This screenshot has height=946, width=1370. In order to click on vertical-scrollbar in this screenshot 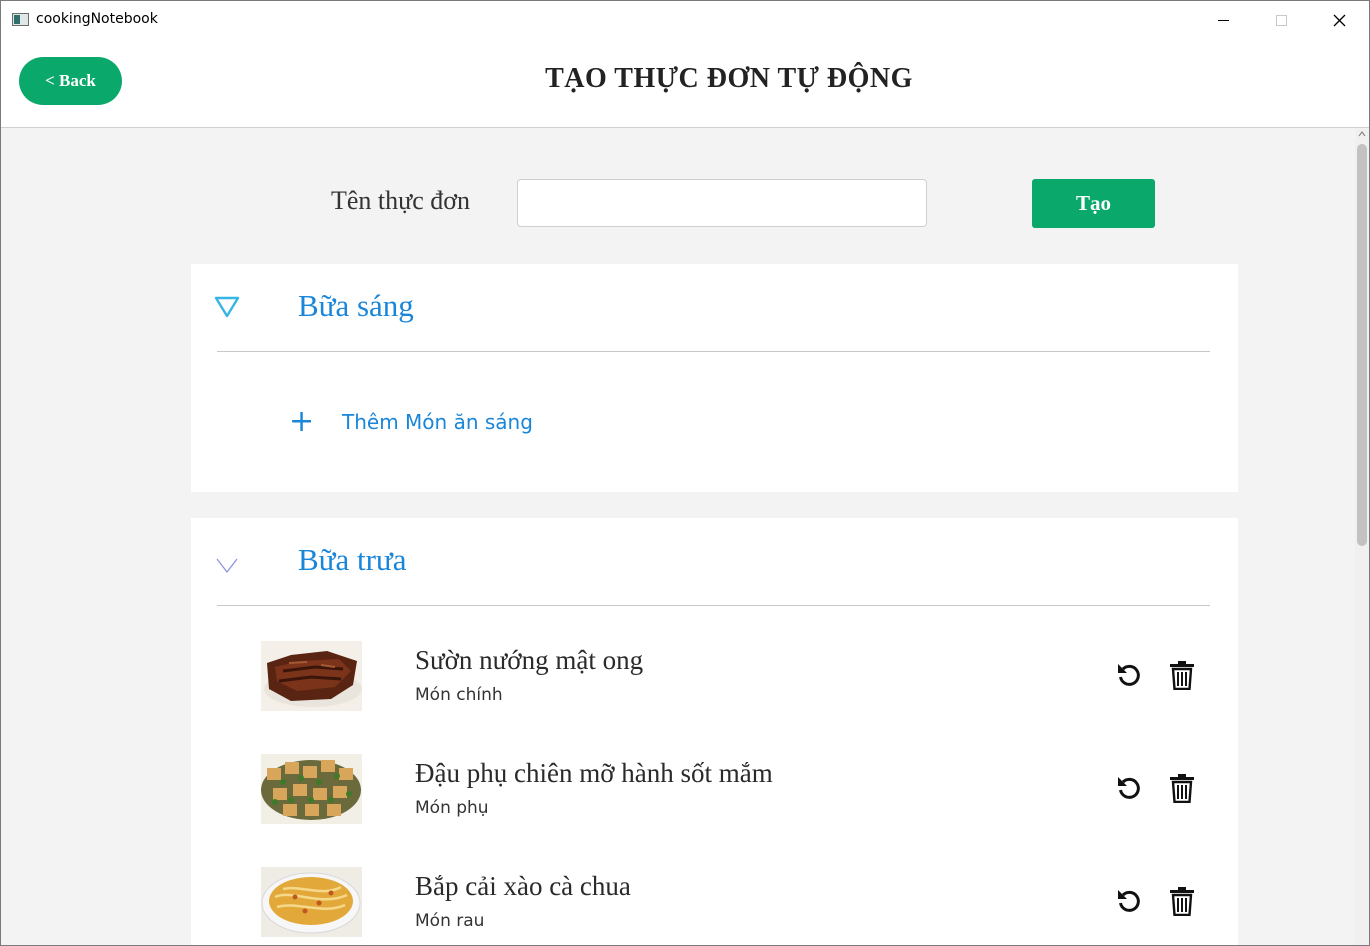, I will do `click(1362, 536)`.